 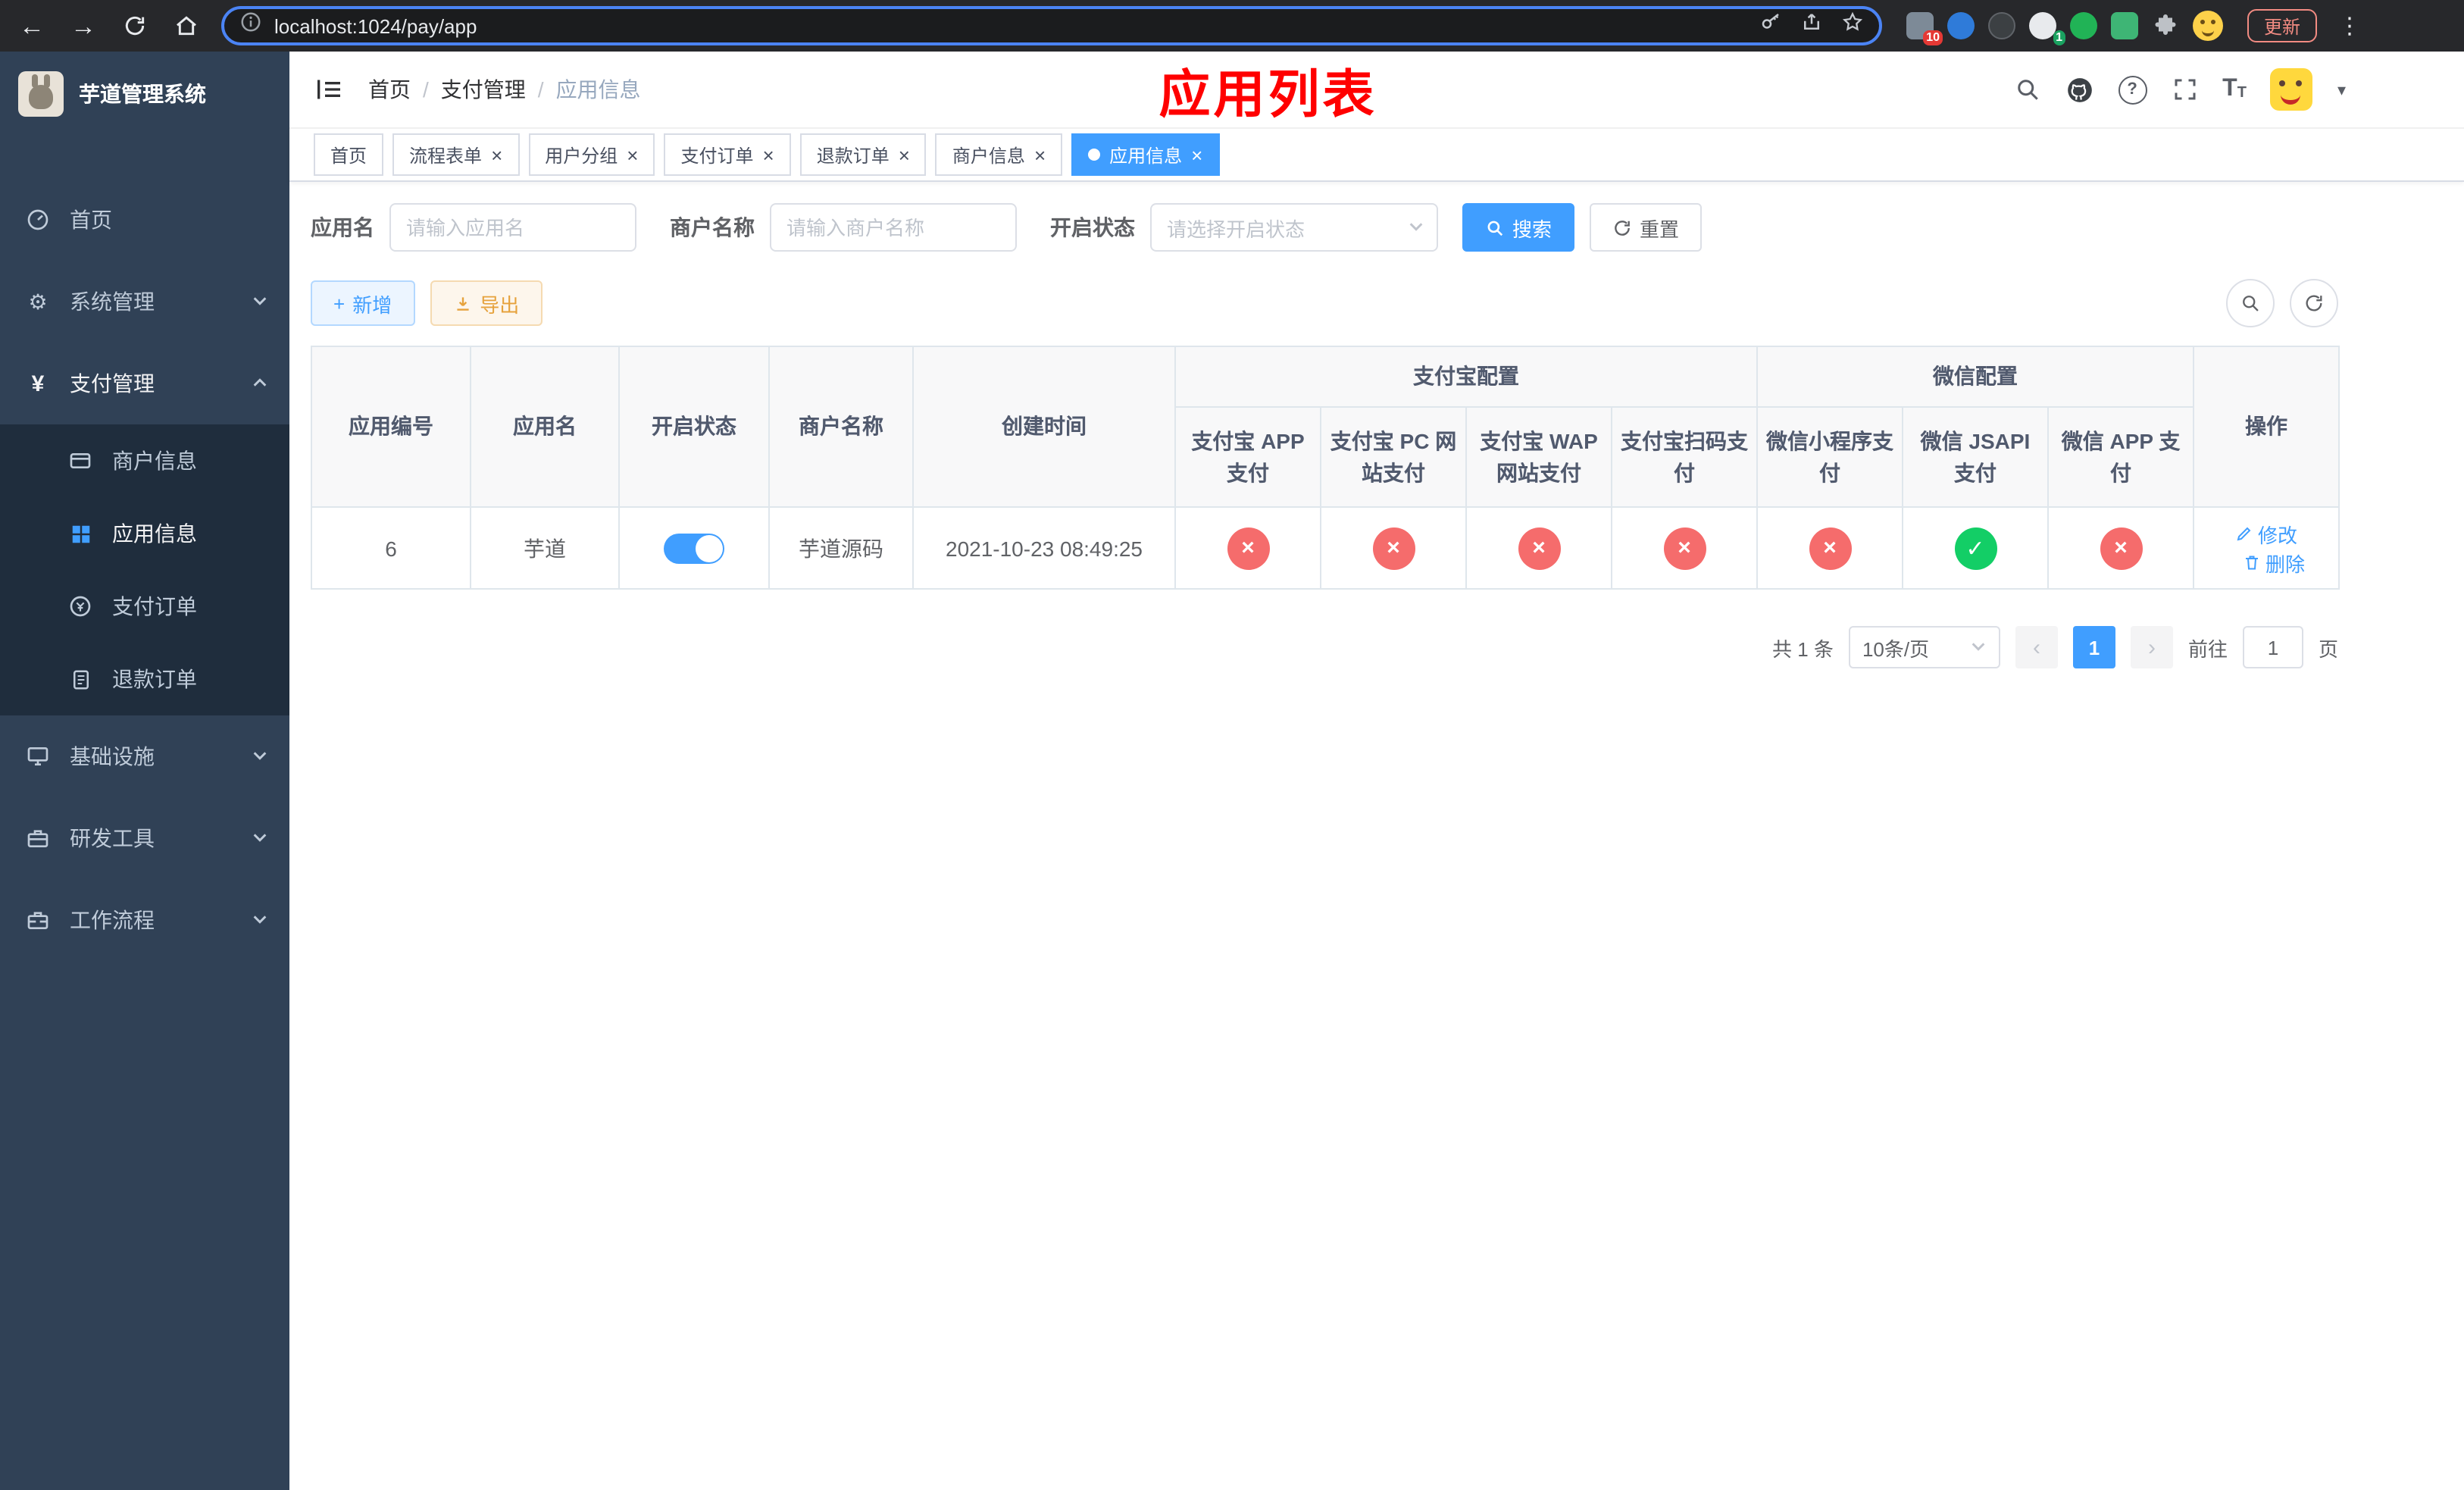 I want to click on col-header-alipay-wap: 支付宝 WAP 网站支付, so click(x=1538, y=457).